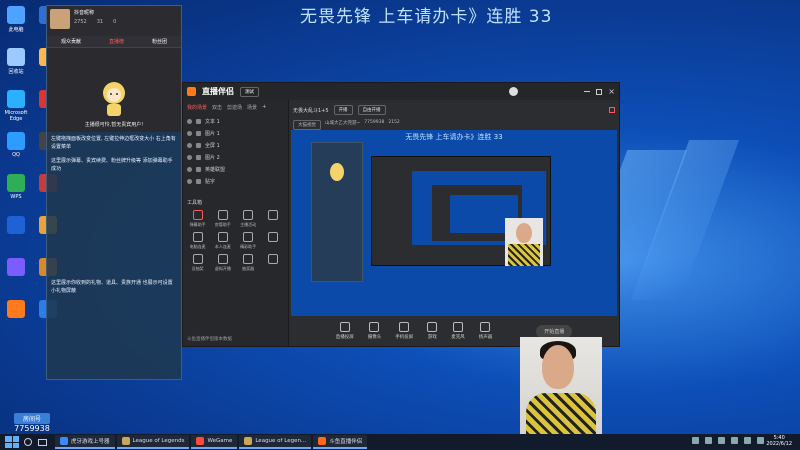 The height and width of the screenshot is (450, 800). What do you see at coordinates (343, 110) in the screenshot?
I see `tag-0: 开播` at bounding box center [343, 110].